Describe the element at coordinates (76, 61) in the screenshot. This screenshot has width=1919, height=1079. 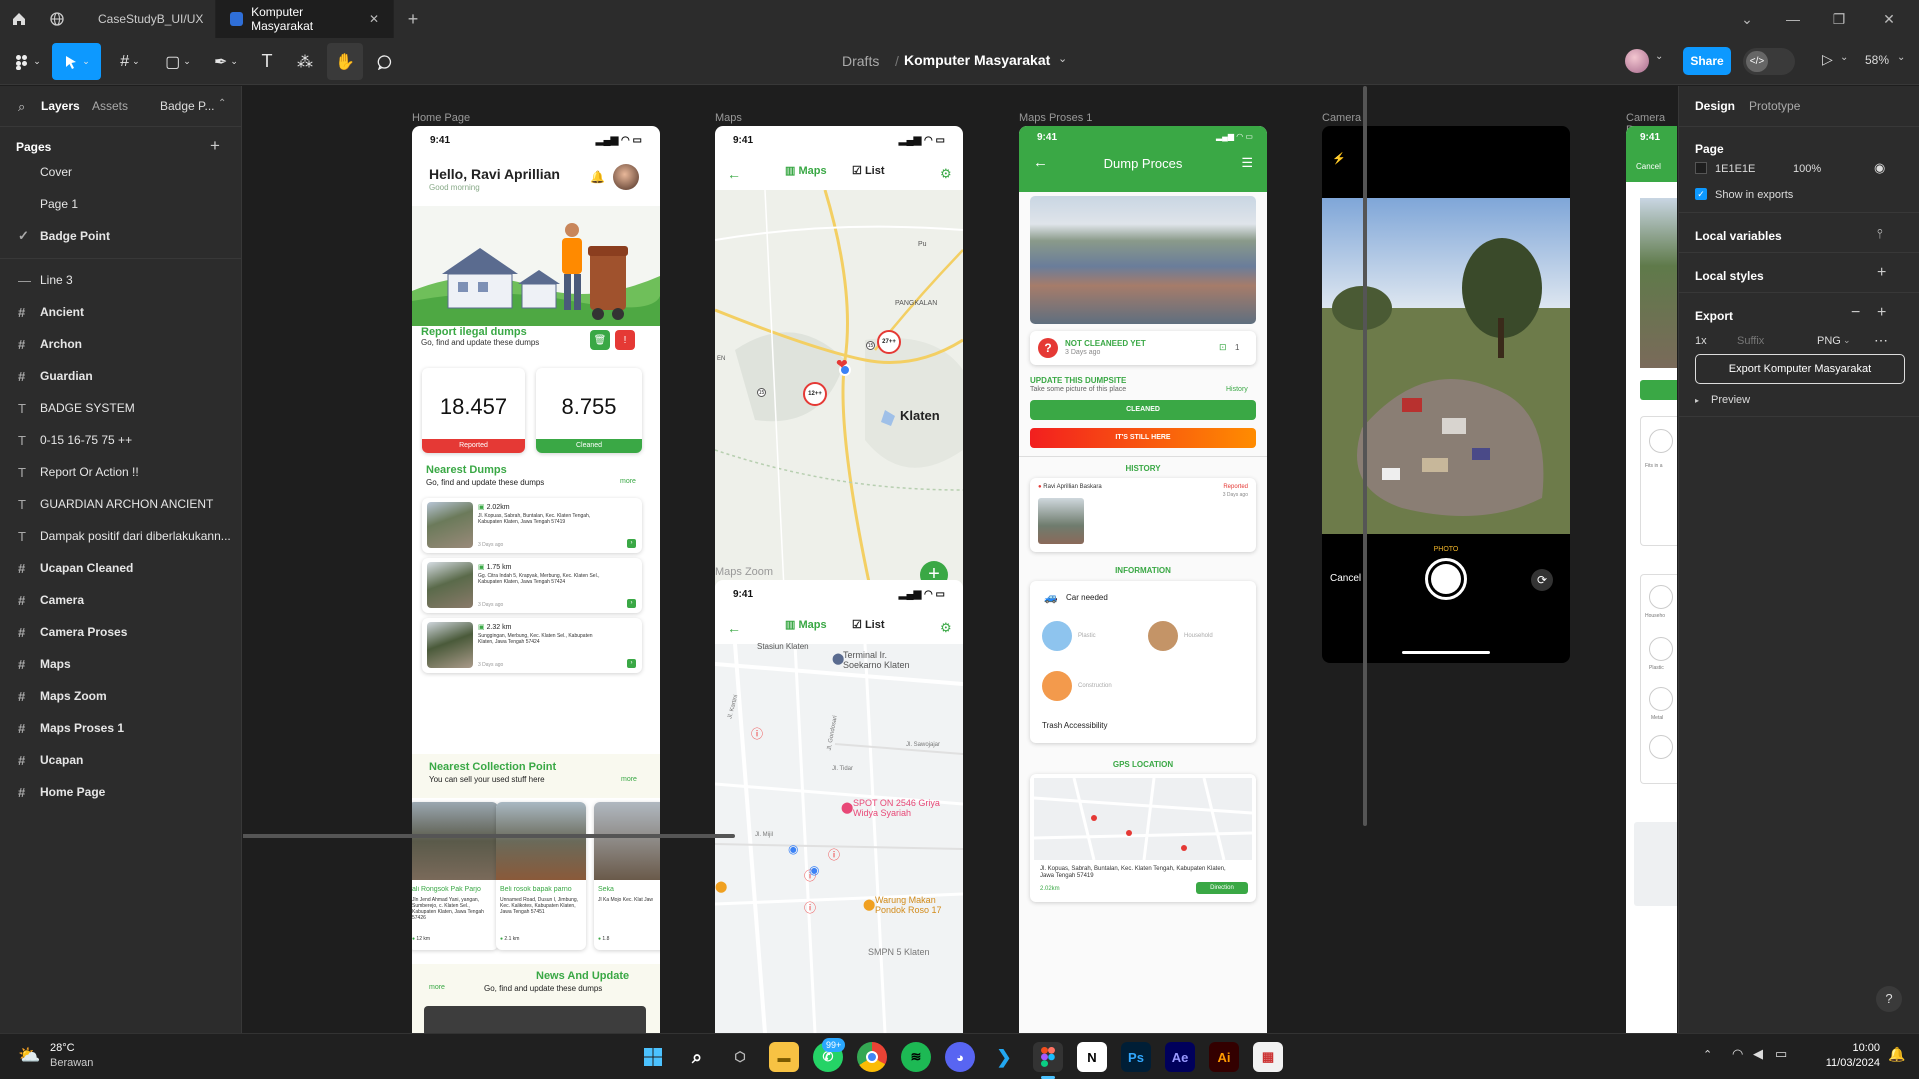
I see `move-tool-icon: ⌄` at that location.